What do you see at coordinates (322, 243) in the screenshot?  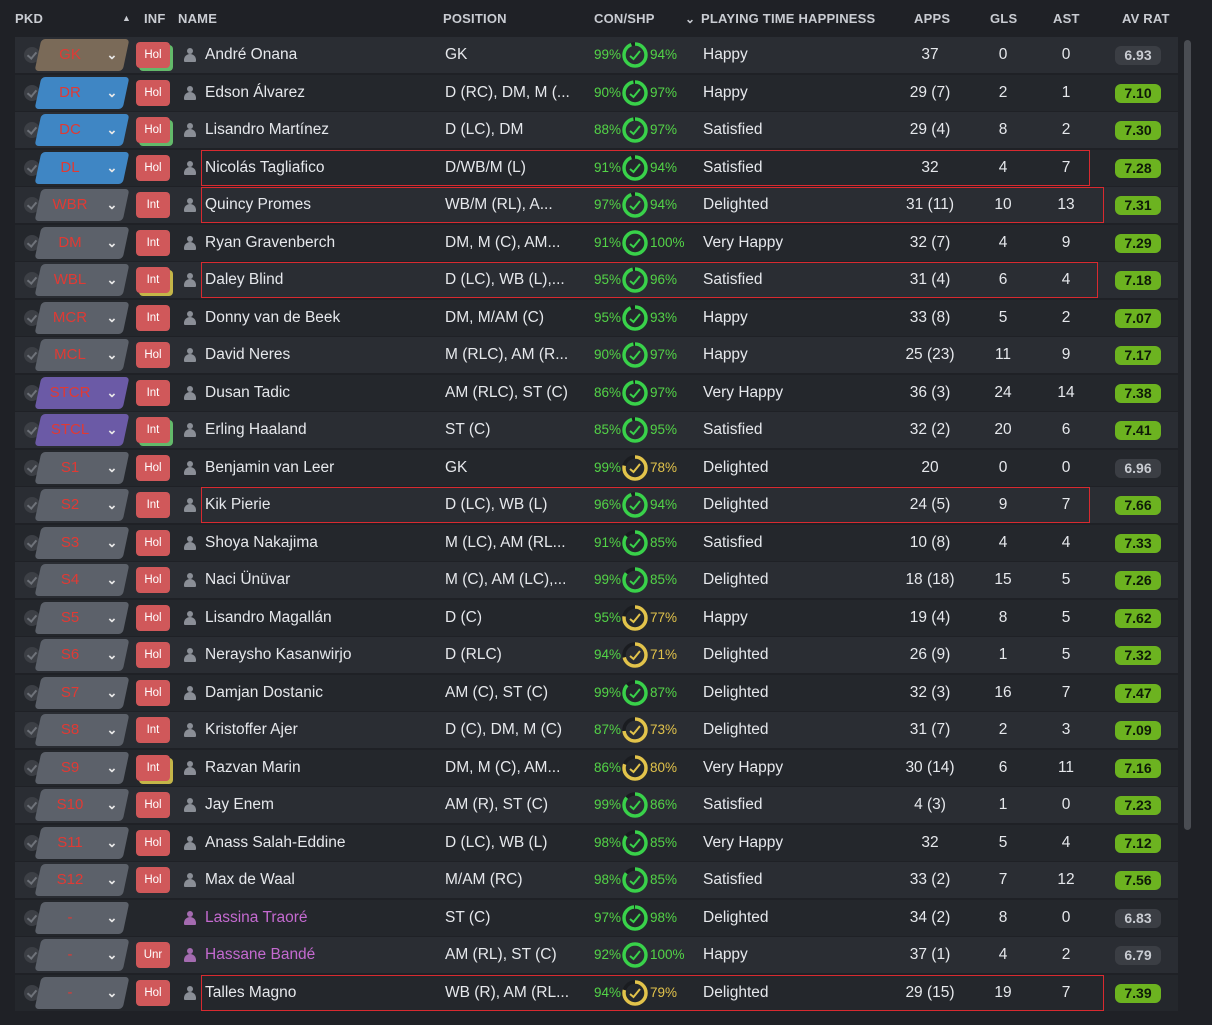 I see `player-name: Ryan Gravenberch` at bounding box center [322, 243].